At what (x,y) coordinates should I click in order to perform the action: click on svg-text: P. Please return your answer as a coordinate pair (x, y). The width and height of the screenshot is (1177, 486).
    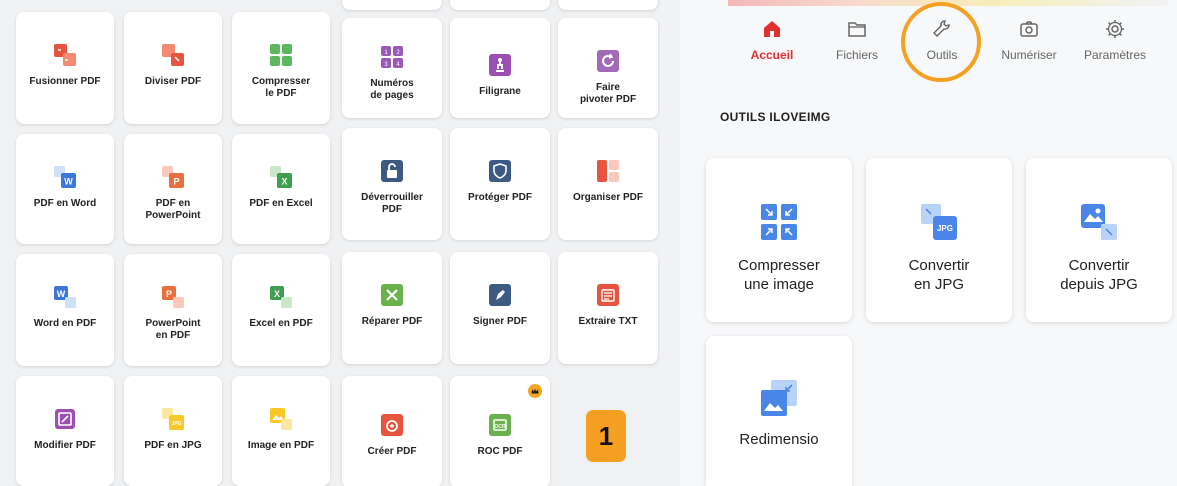
    Looking at the image, I should click on (169, 294).